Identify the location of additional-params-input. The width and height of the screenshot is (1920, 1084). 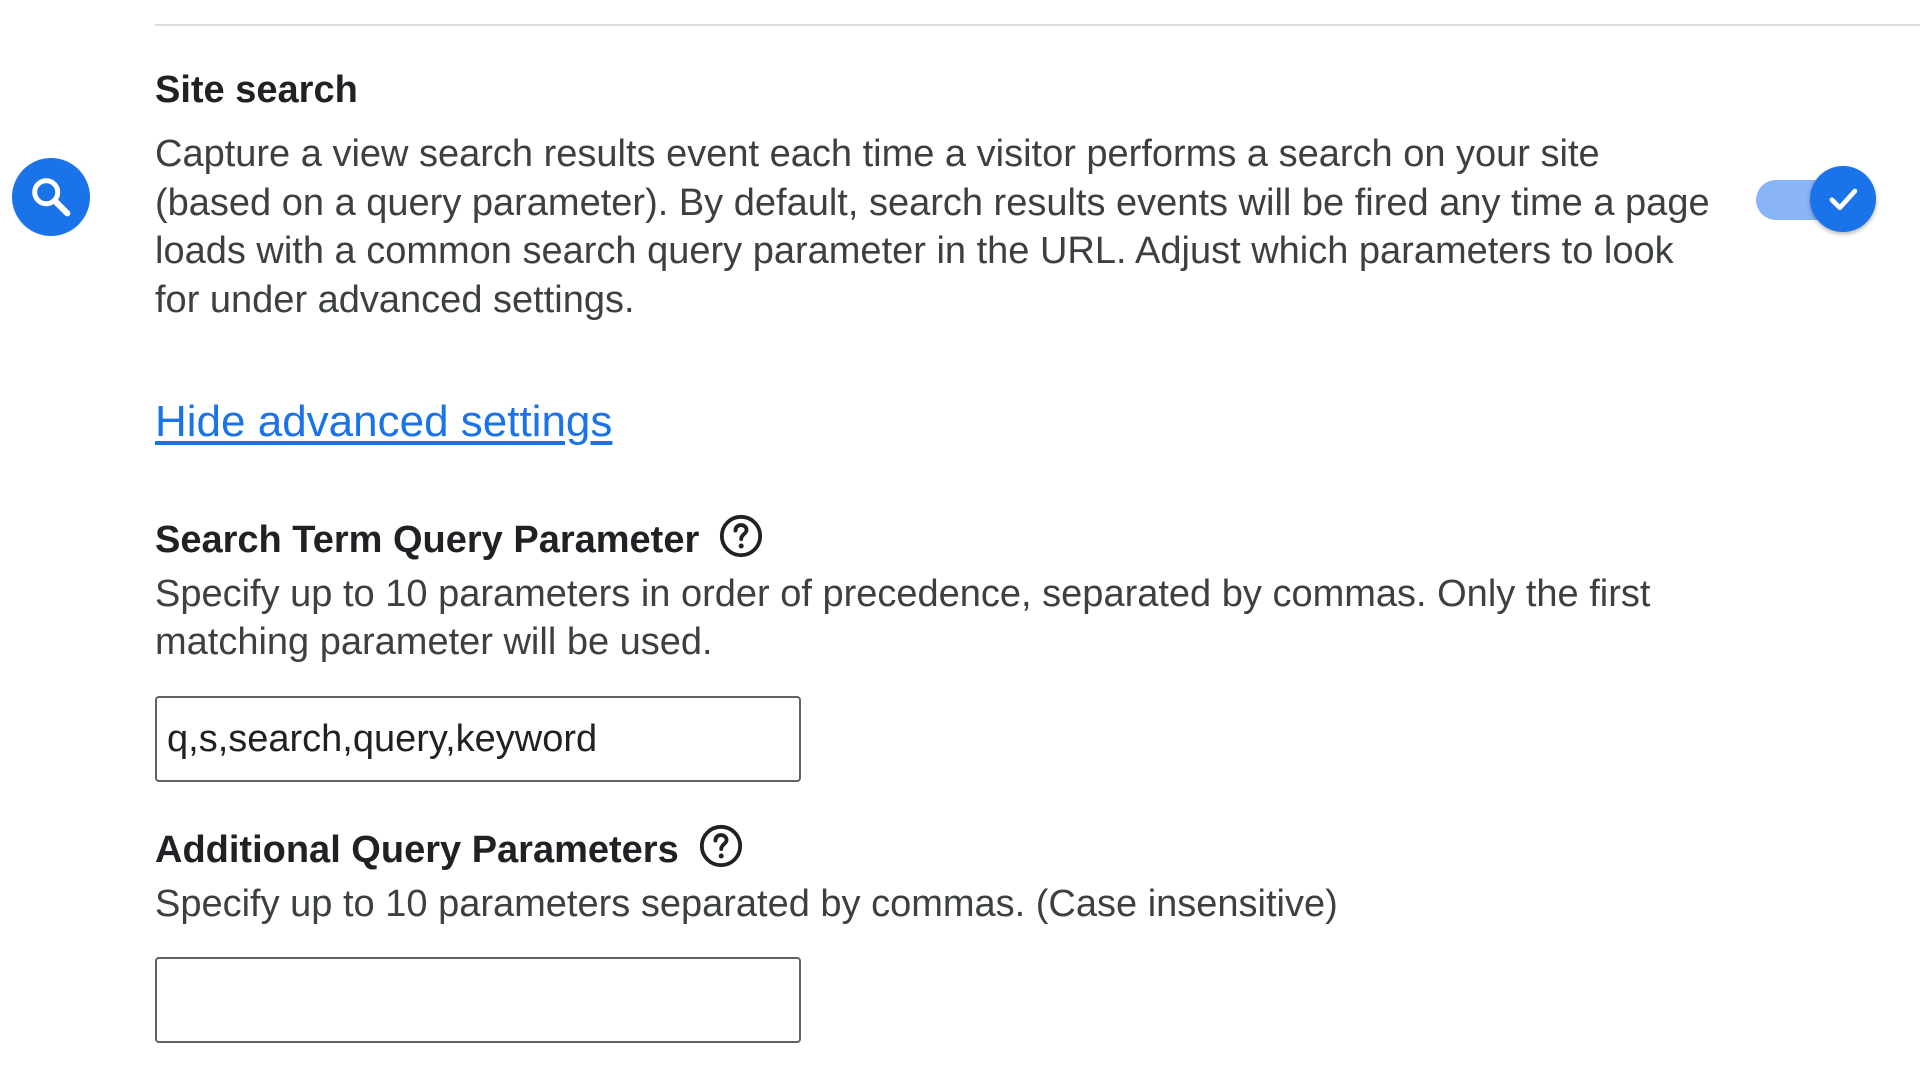
(478, 1000).